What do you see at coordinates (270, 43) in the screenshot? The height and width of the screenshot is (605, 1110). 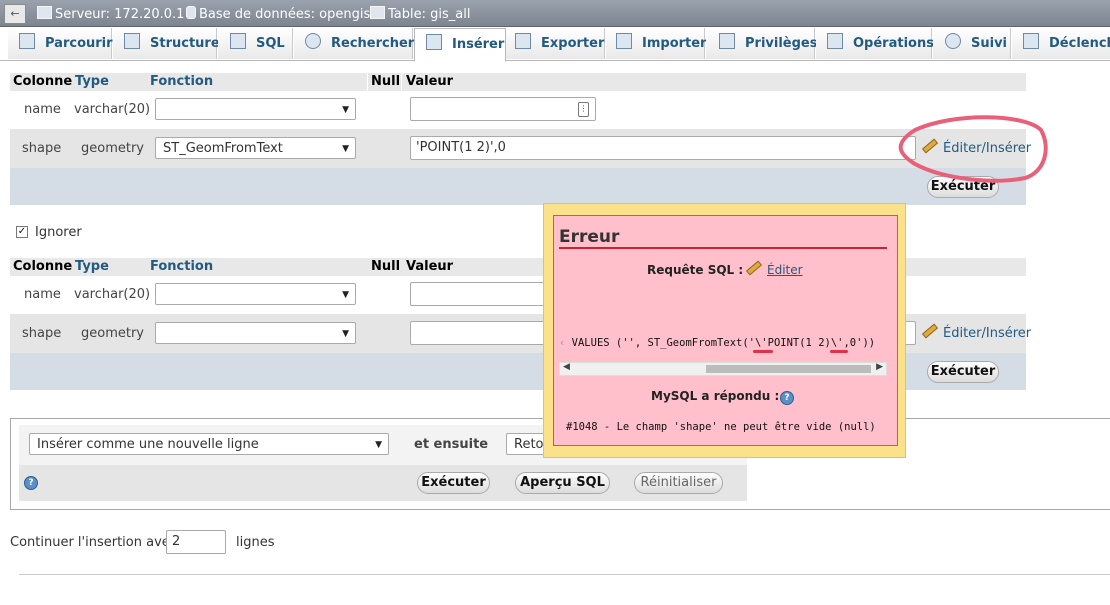 I see `tab-label: SQL` at bounding box center [270, 43].